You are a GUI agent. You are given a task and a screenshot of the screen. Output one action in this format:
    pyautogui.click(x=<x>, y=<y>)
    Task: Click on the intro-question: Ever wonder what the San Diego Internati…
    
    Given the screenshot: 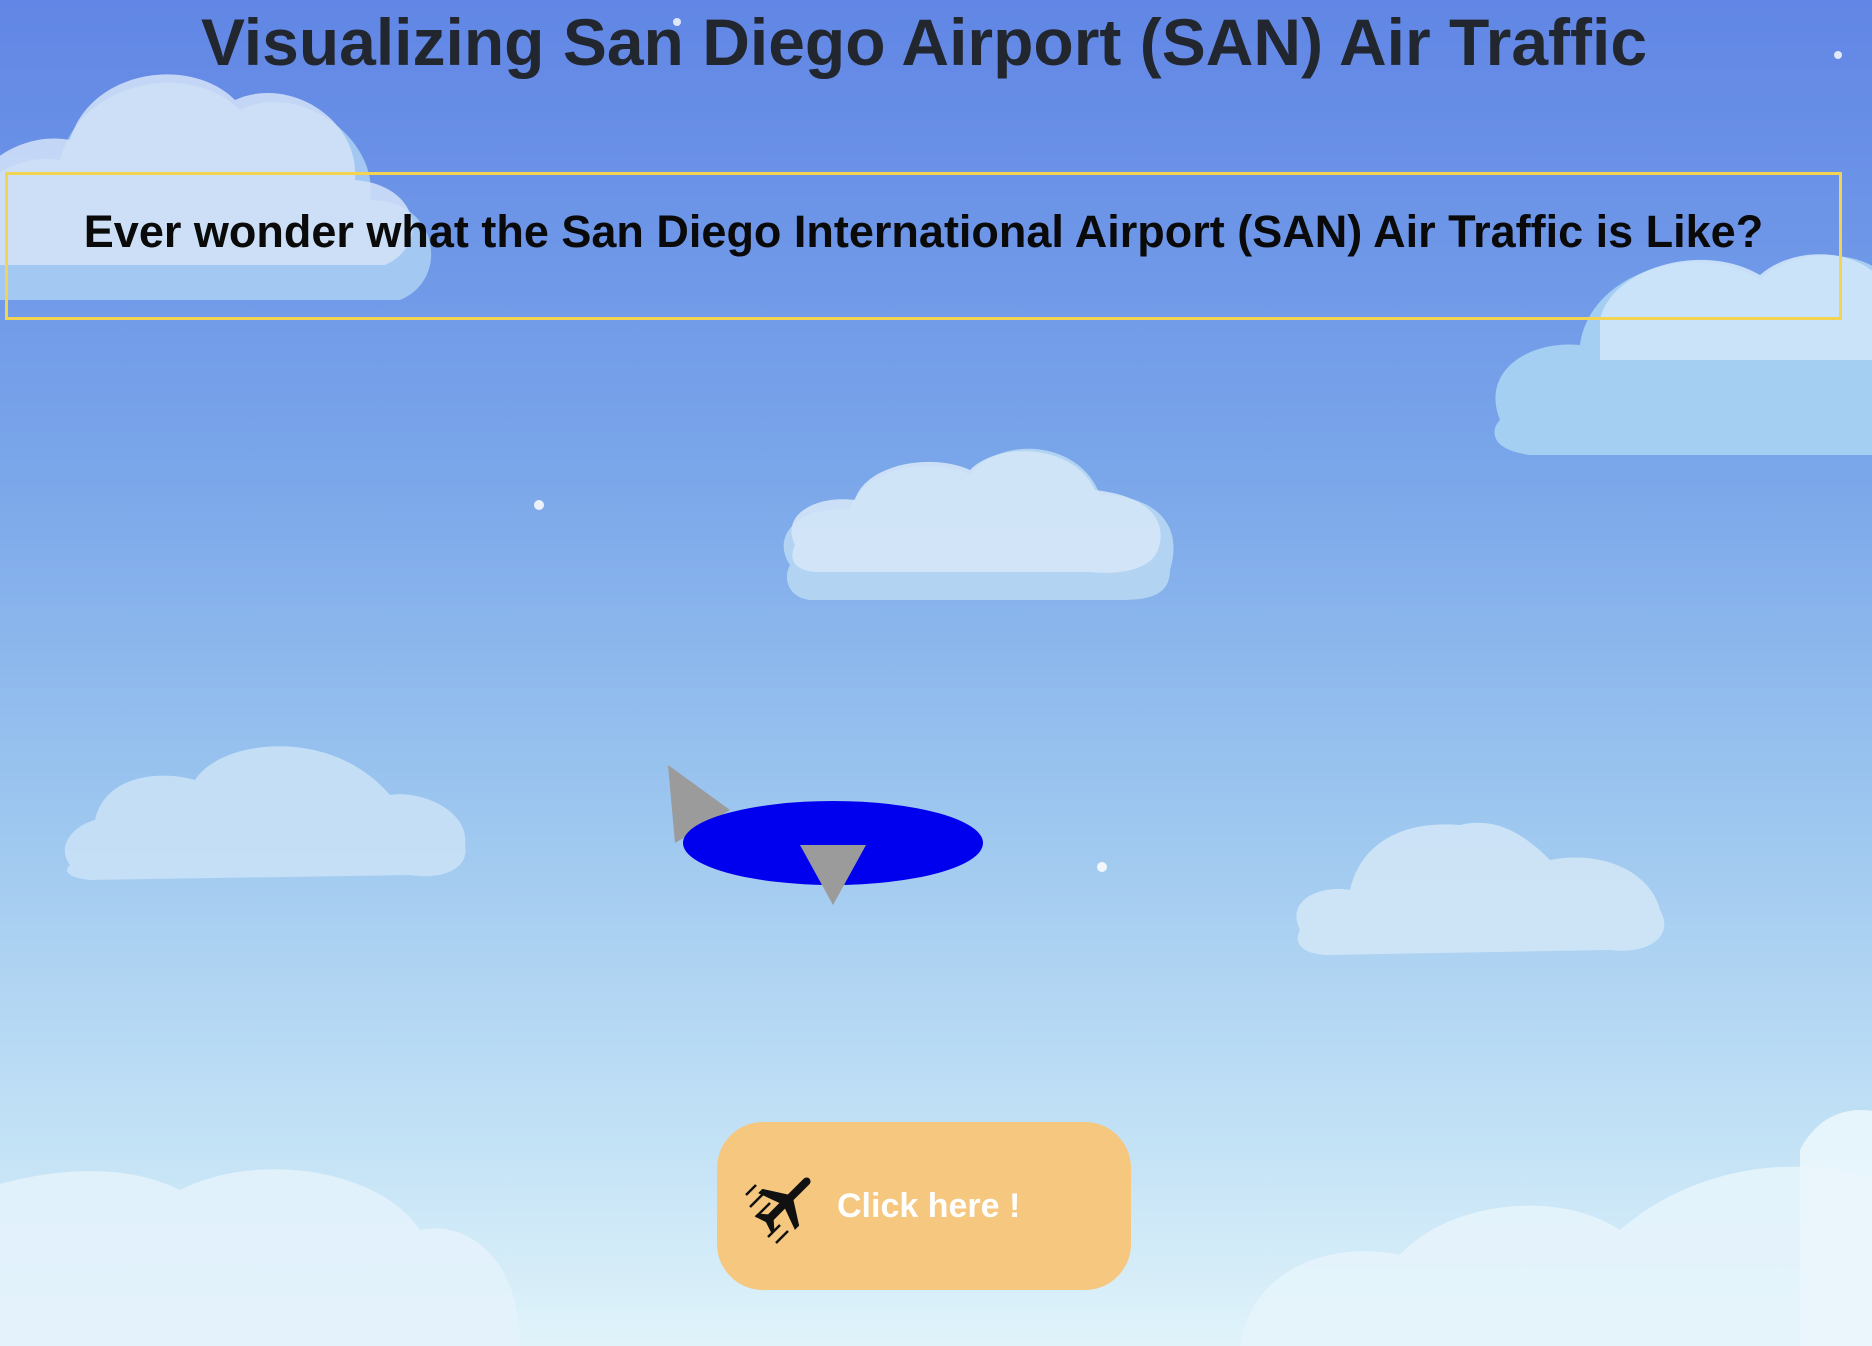 What is the action you would take?
    pyautogui.click(x=923, y=231)
    